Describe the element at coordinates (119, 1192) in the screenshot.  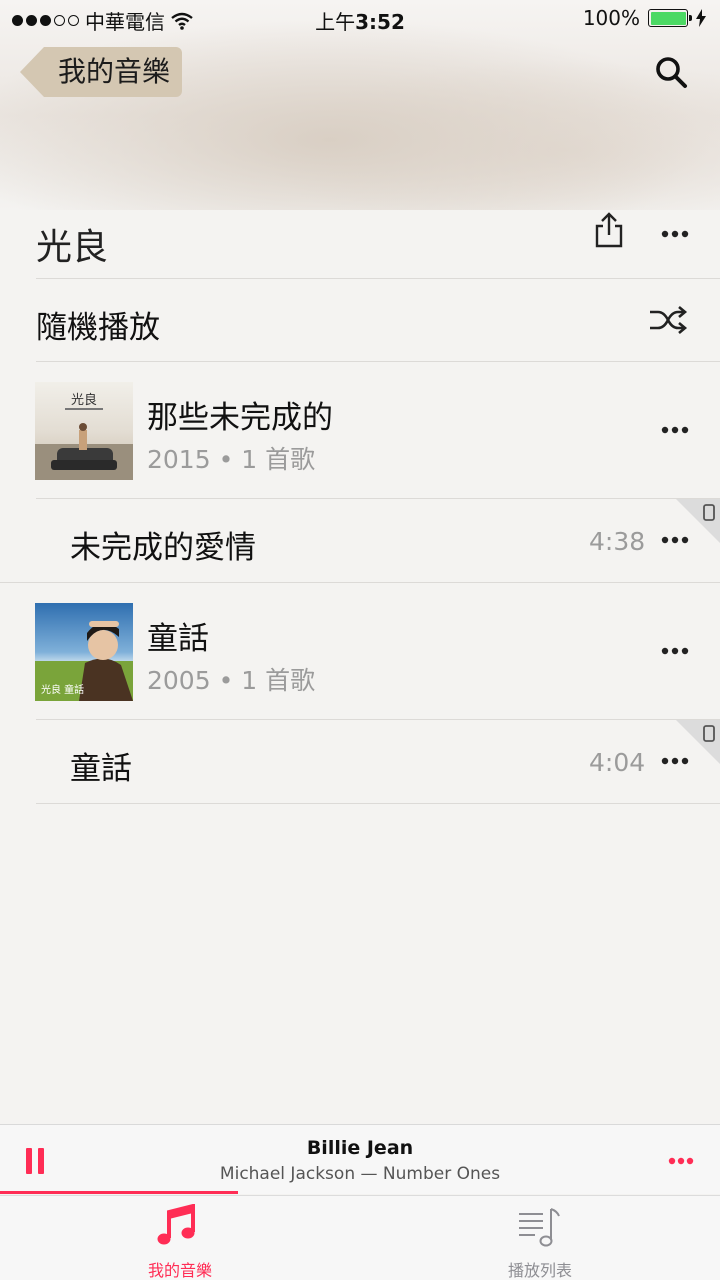
I see `playback-progress-bar` at that location.